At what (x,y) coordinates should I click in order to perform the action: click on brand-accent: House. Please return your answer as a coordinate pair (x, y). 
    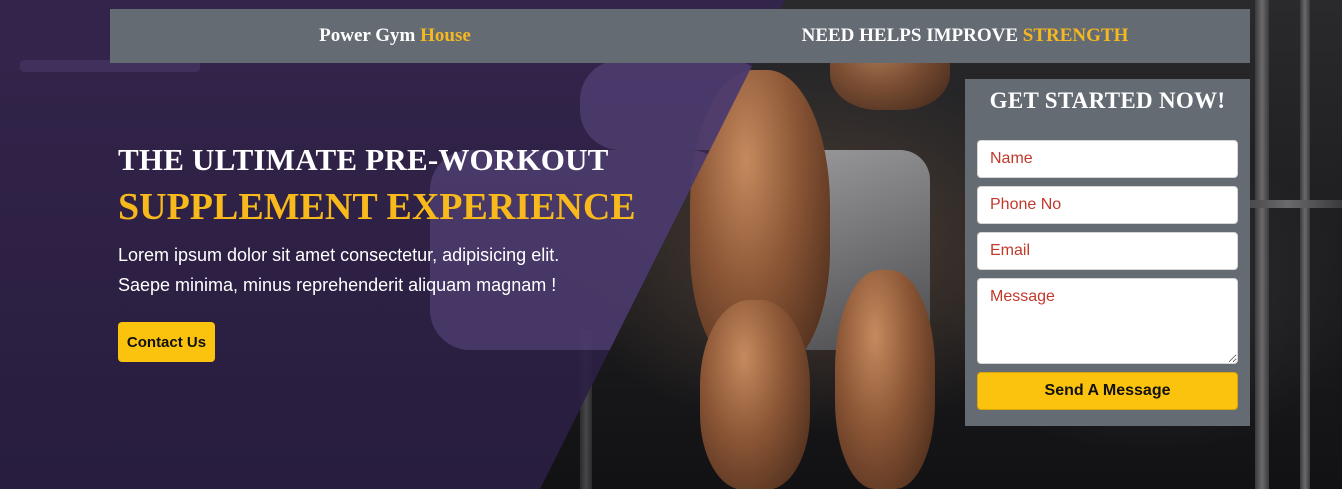
    Looking at the image, I should click on (445, 35).